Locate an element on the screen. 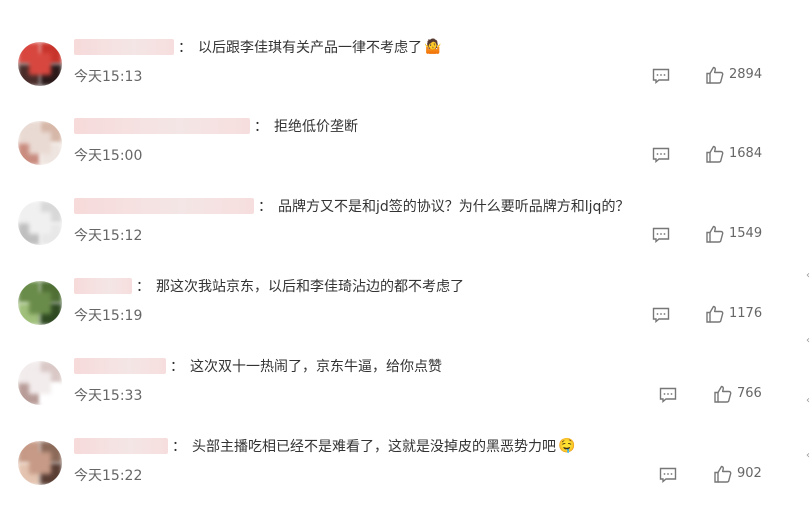  comment-text: 品牌方又不是和jd签的协议？为什么要听品牌方和ljq的？ is located at coordinates (454, 206).